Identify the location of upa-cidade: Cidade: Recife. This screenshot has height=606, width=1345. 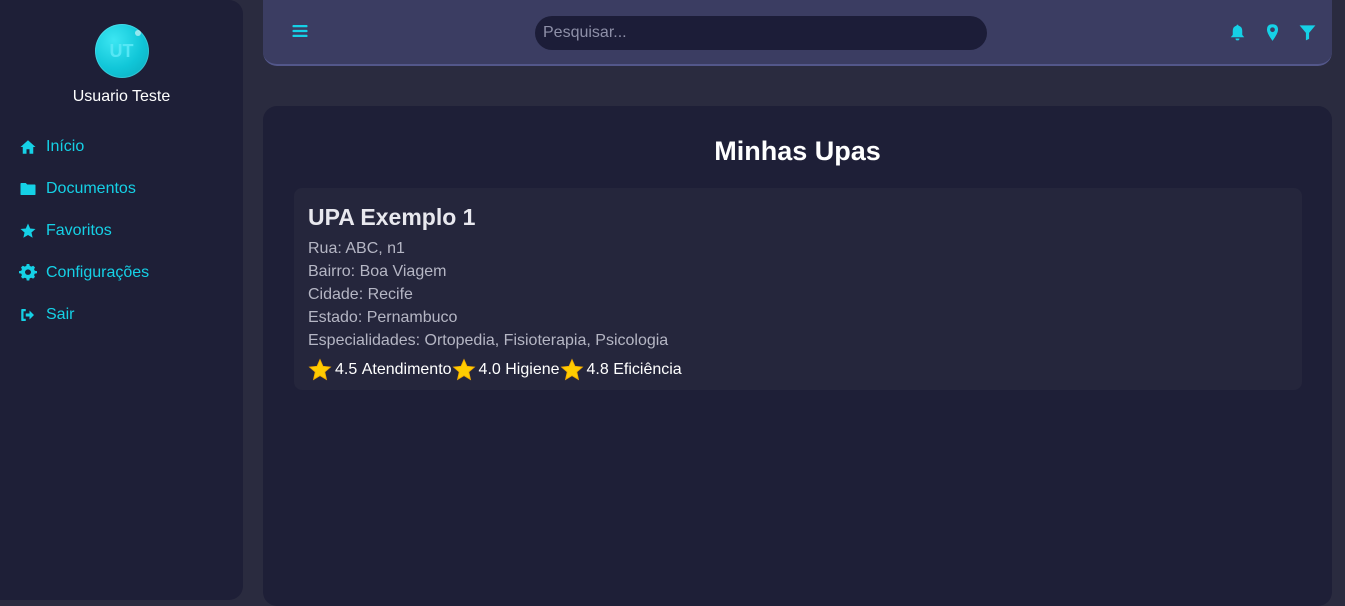
(360, 294).